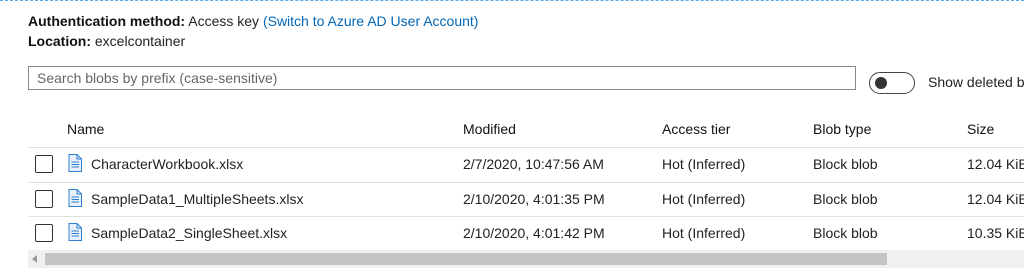 This screenshot has width=1024, height=275. What do you see at coordinates (534, 233) in the screenshot?
I see `blob-modified: 2/10/2020, 4:01:42 PM` at bounding box center [534, 233].